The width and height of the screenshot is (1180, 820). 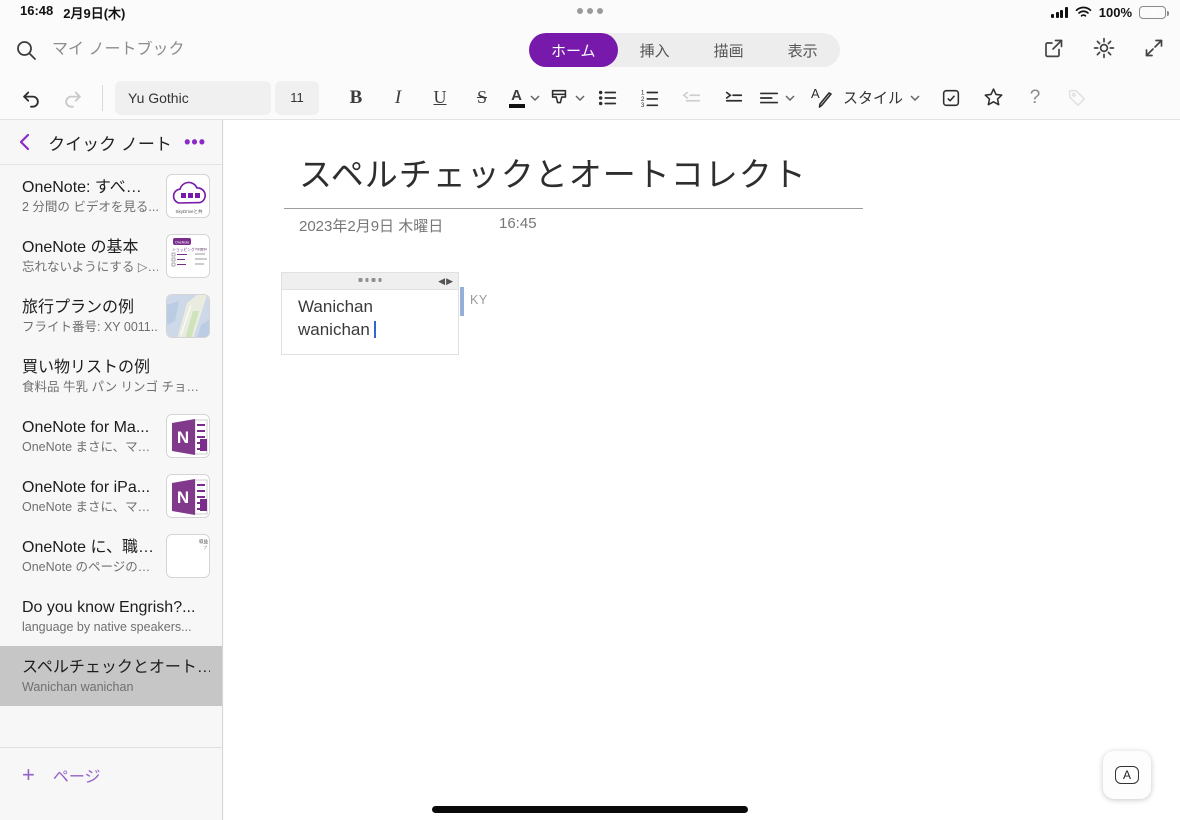 What do you see at coordinates (590, 809) in the screenshot?
I see `home-indicator` at bounding box center [590, 809].